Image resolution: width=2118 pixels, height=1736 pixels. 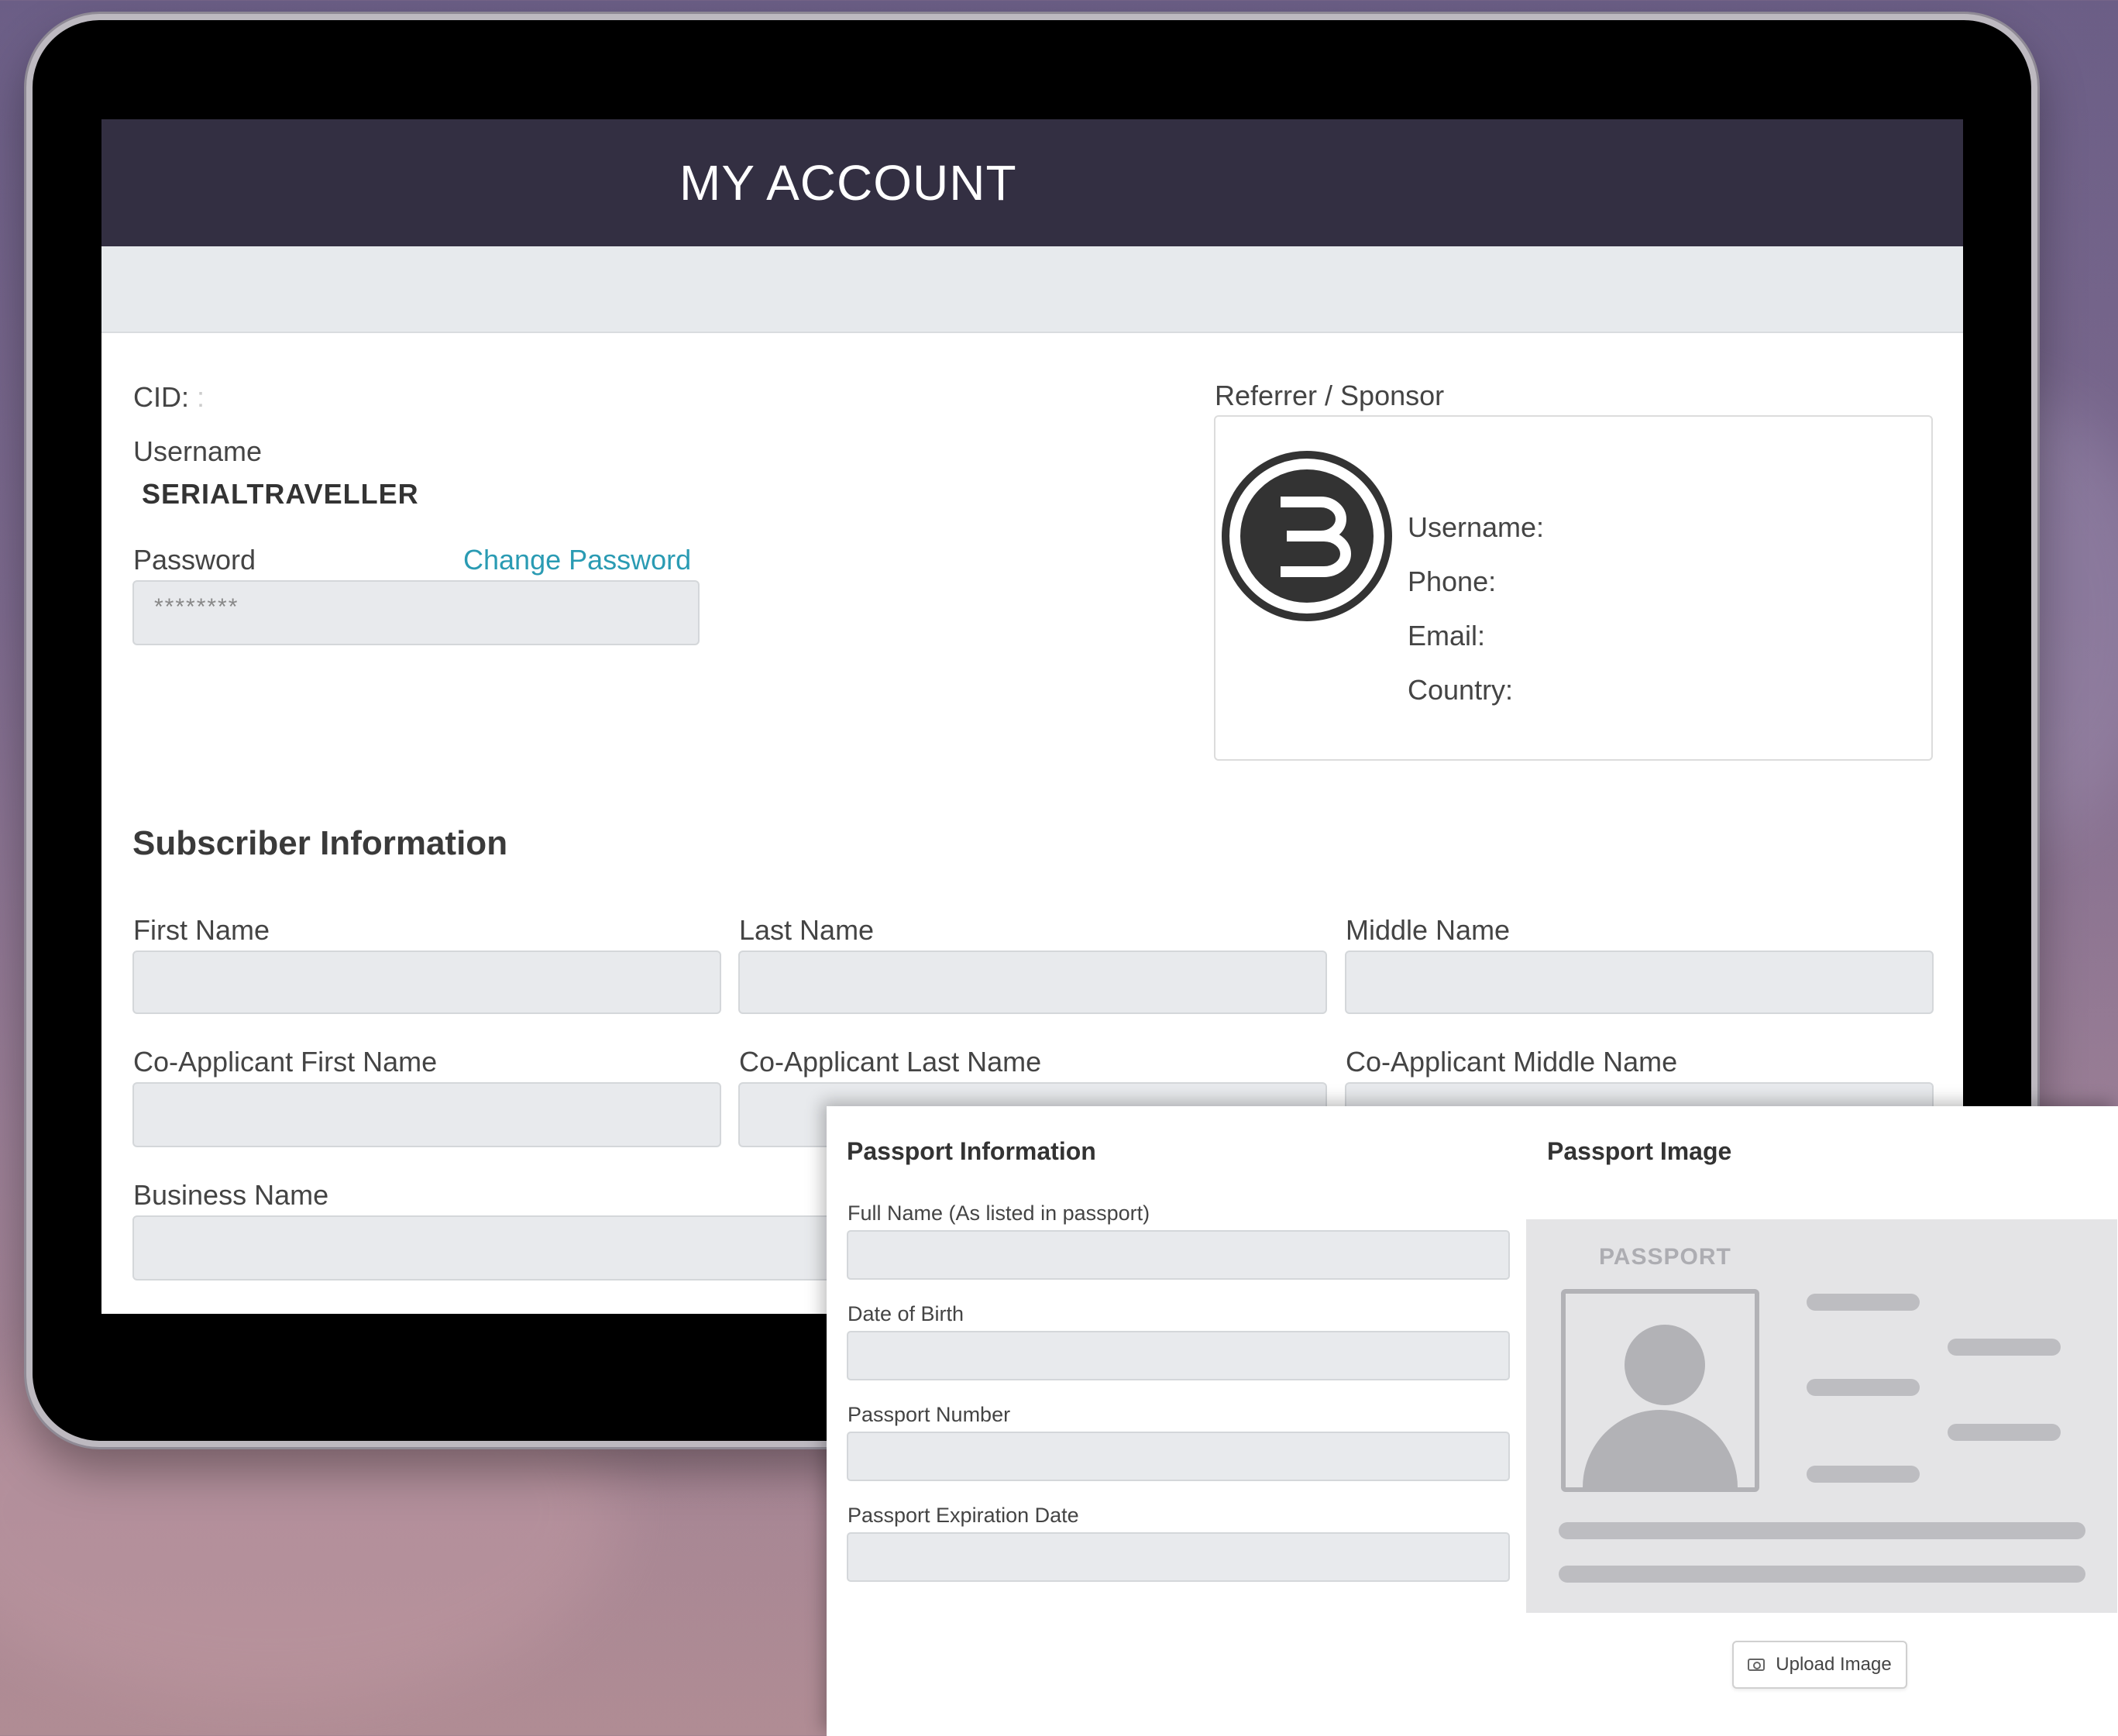 I want to click on middle-name-label: Middle Name, so click(x=1428, y=930).